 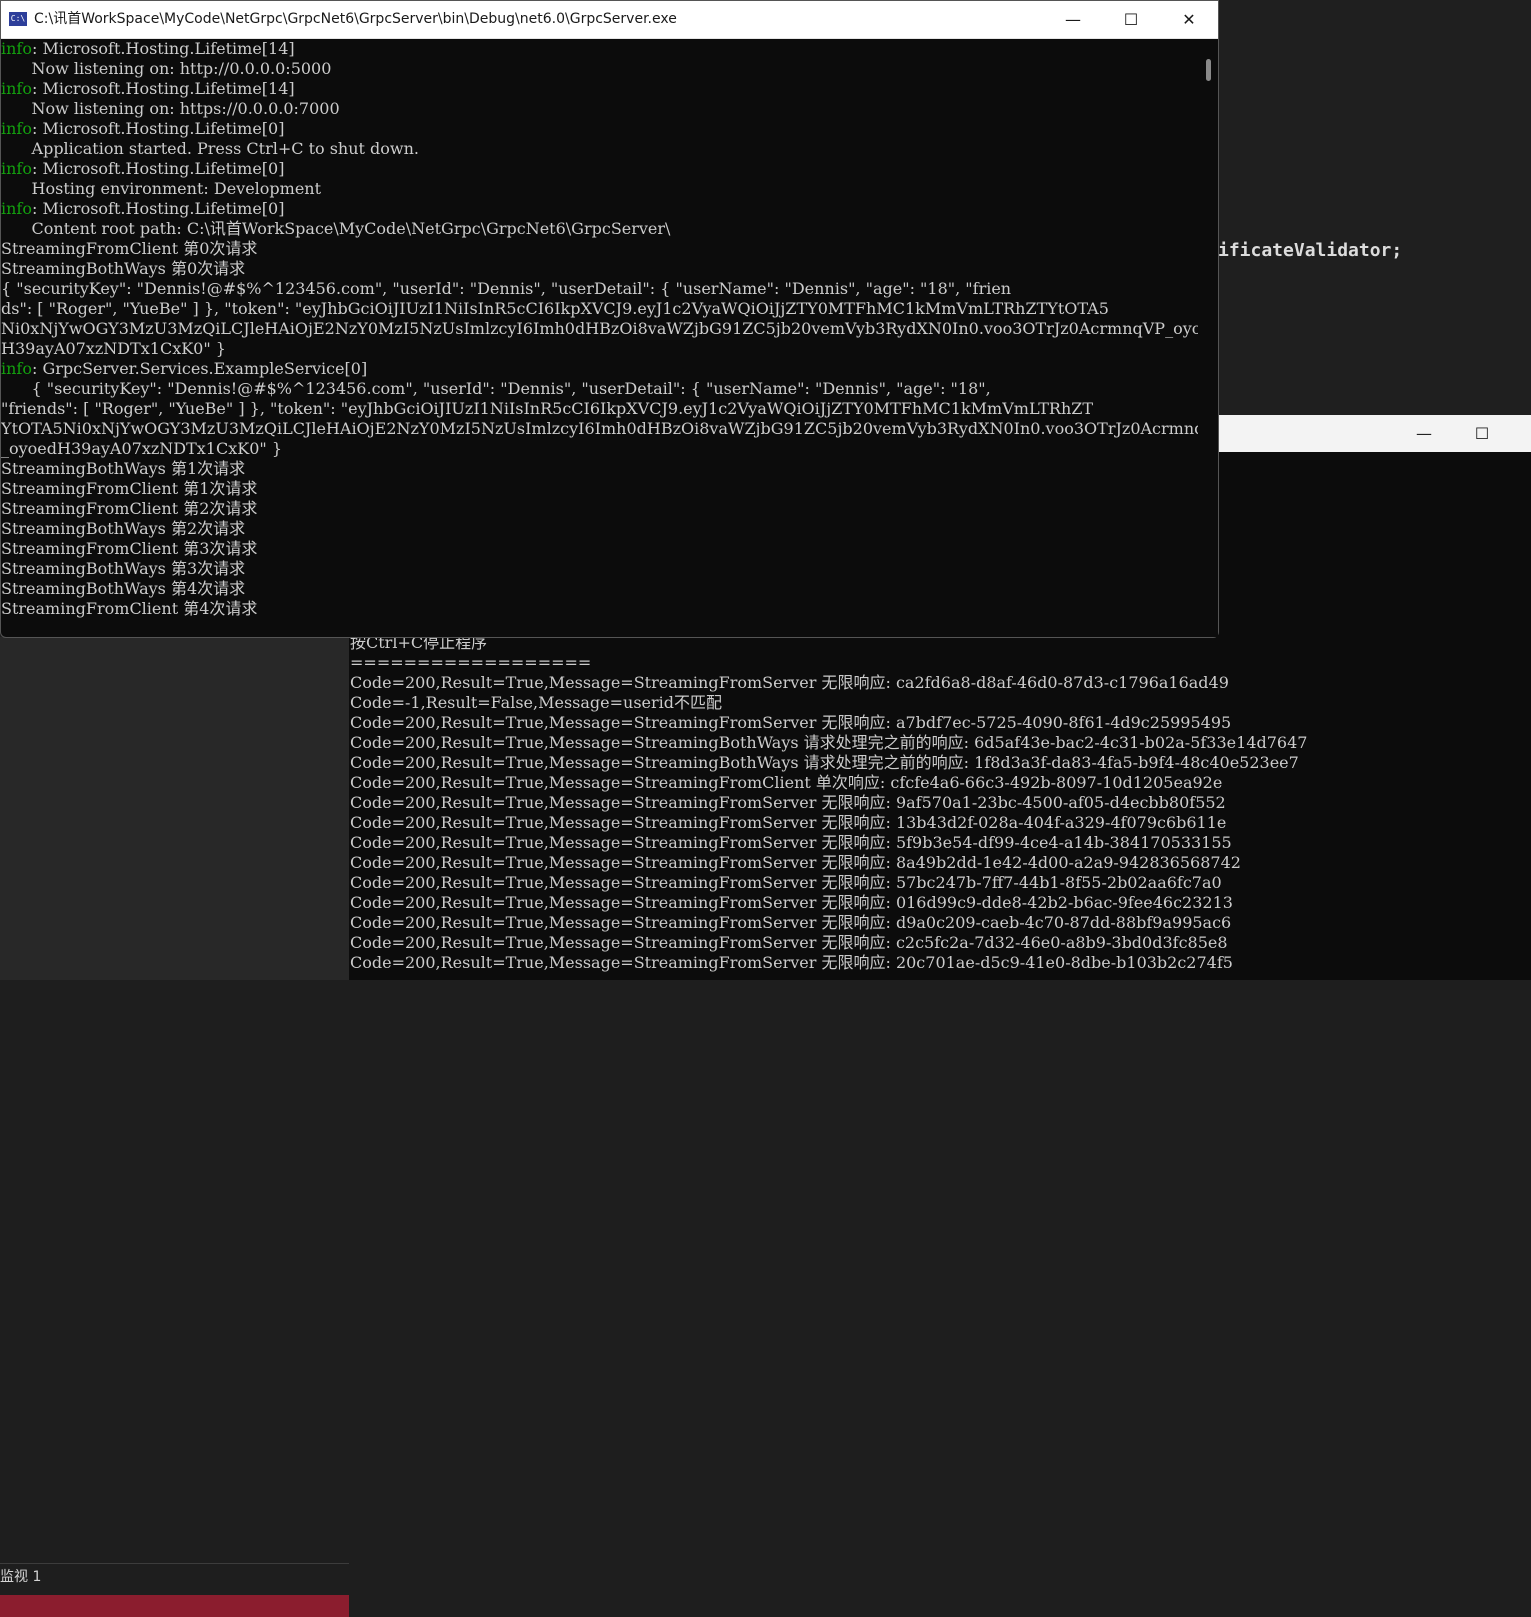 What do you see at coordinates (599, 529) in the screenshot?
I see `console-line: StreamingBothWays 第2次请求` at bounding box center [599, 529].